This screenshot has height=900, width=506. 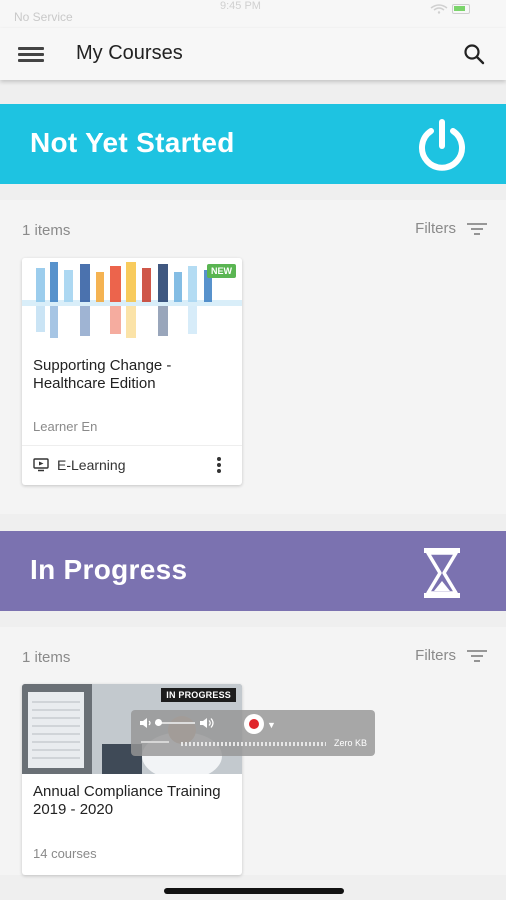 What do you see at coordinates (442, 573) in the screenshot?
I see `hourglass-icon` at bounding box center [442, 573].